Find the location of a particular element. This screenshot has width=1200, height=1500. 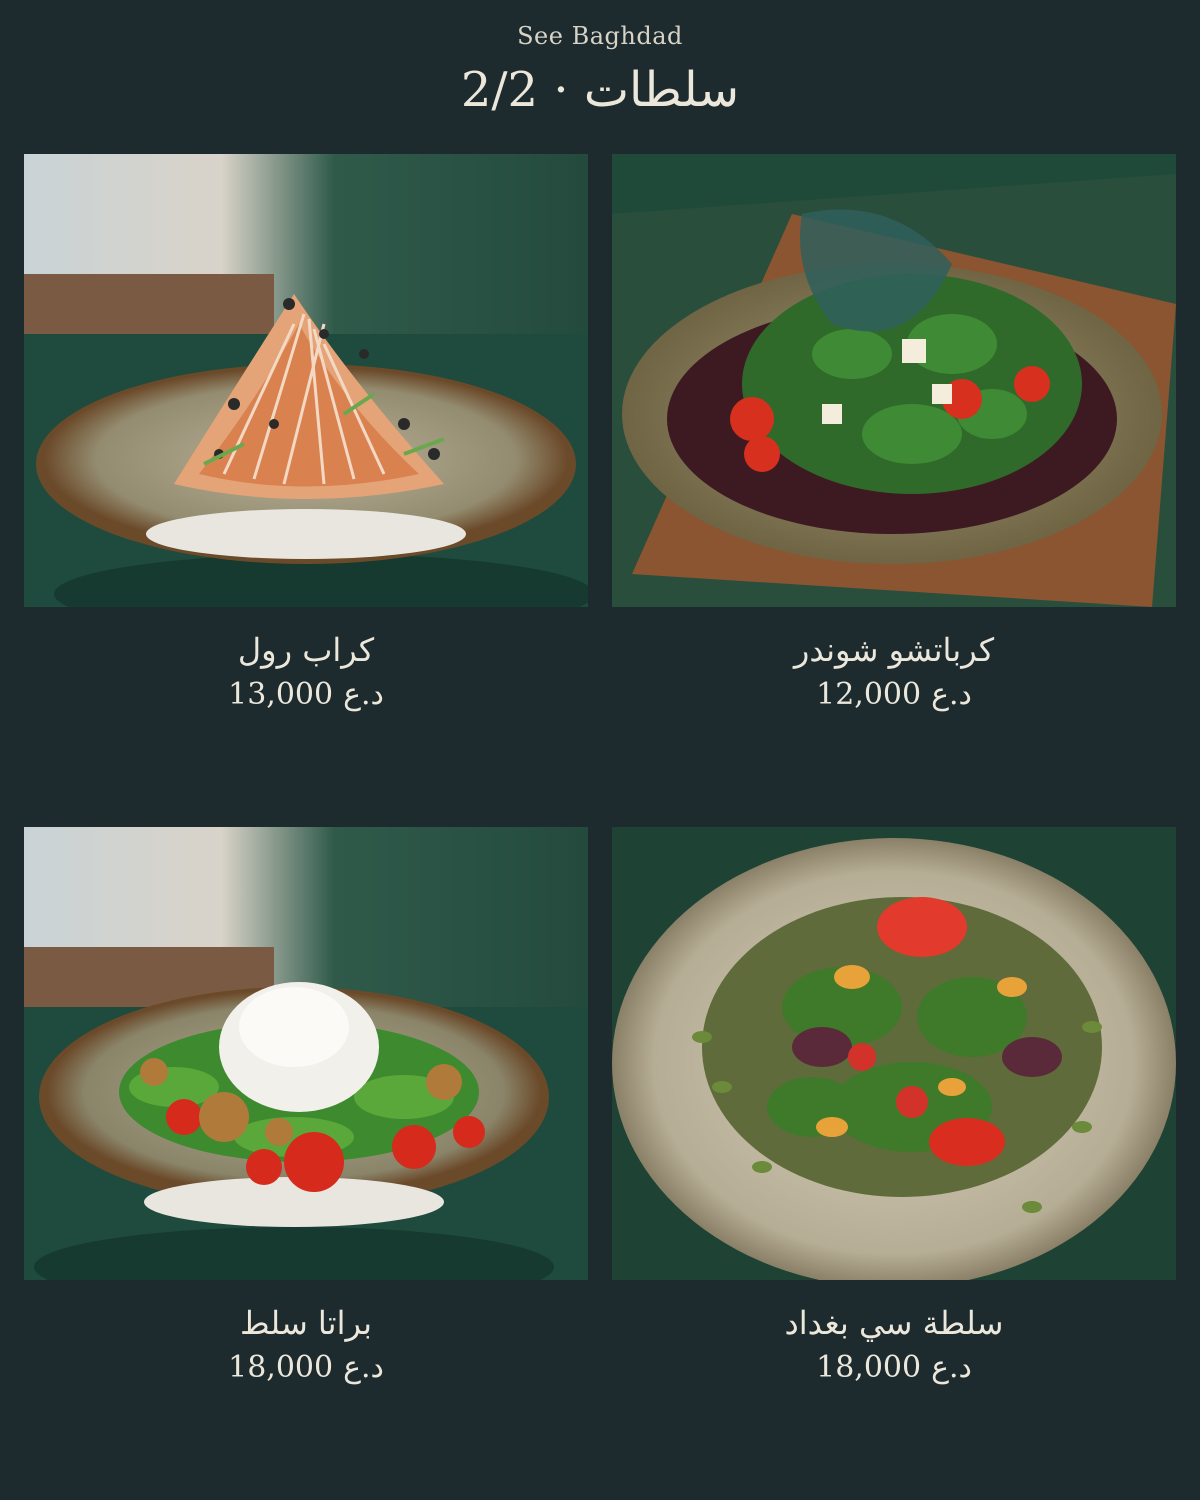

item-name: كرباتشو شوندر is located at coordinates (894, 650).